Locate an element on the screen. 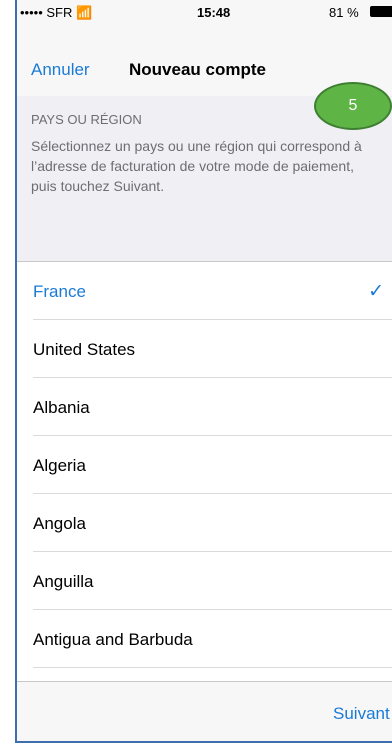 The image size is (392, 744). step-badge: 5 is located at coordinates (353, 106).